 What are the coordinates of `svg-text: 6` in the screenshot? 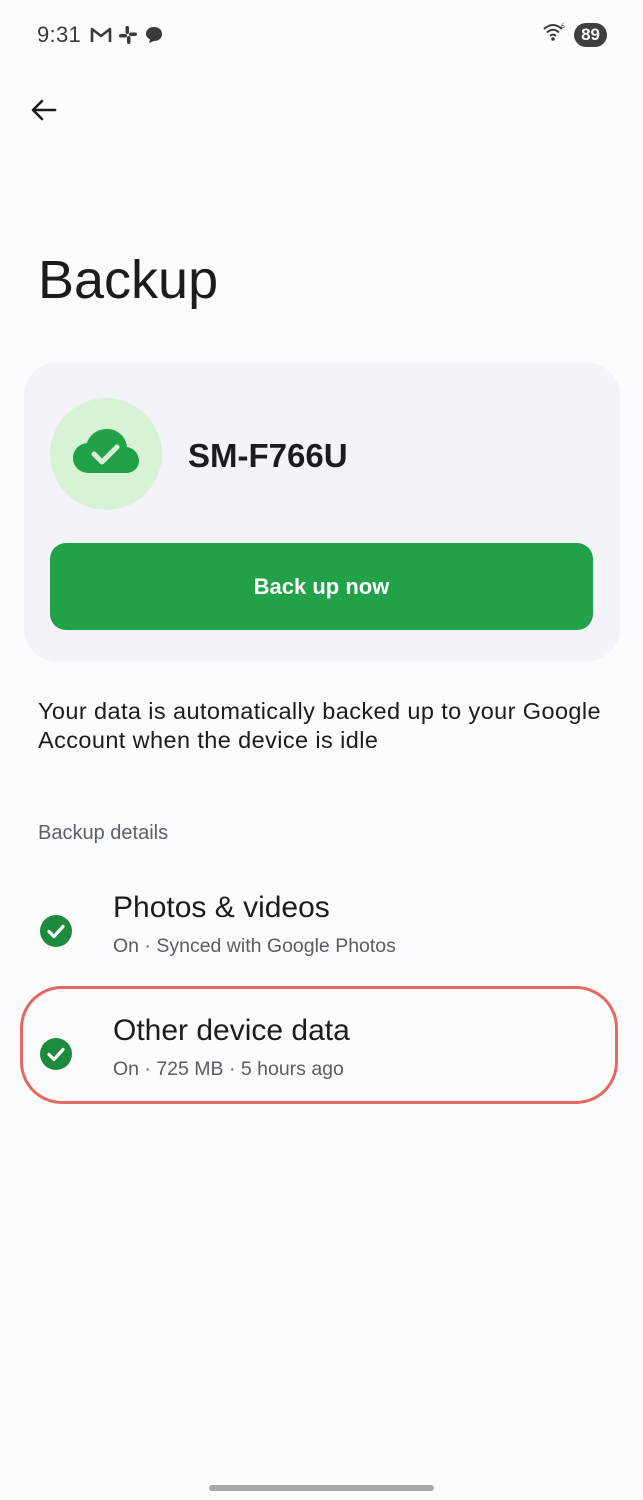 It's located at (563, 26).